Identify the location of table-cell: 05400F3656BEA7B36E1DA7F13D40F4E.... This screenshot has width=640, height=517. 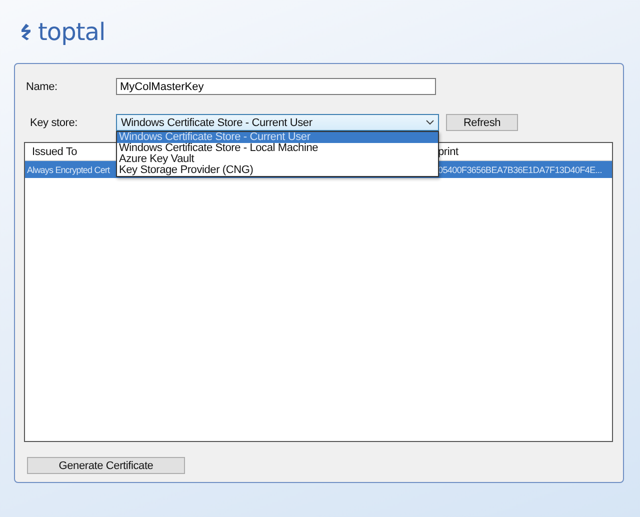
(520, 169).